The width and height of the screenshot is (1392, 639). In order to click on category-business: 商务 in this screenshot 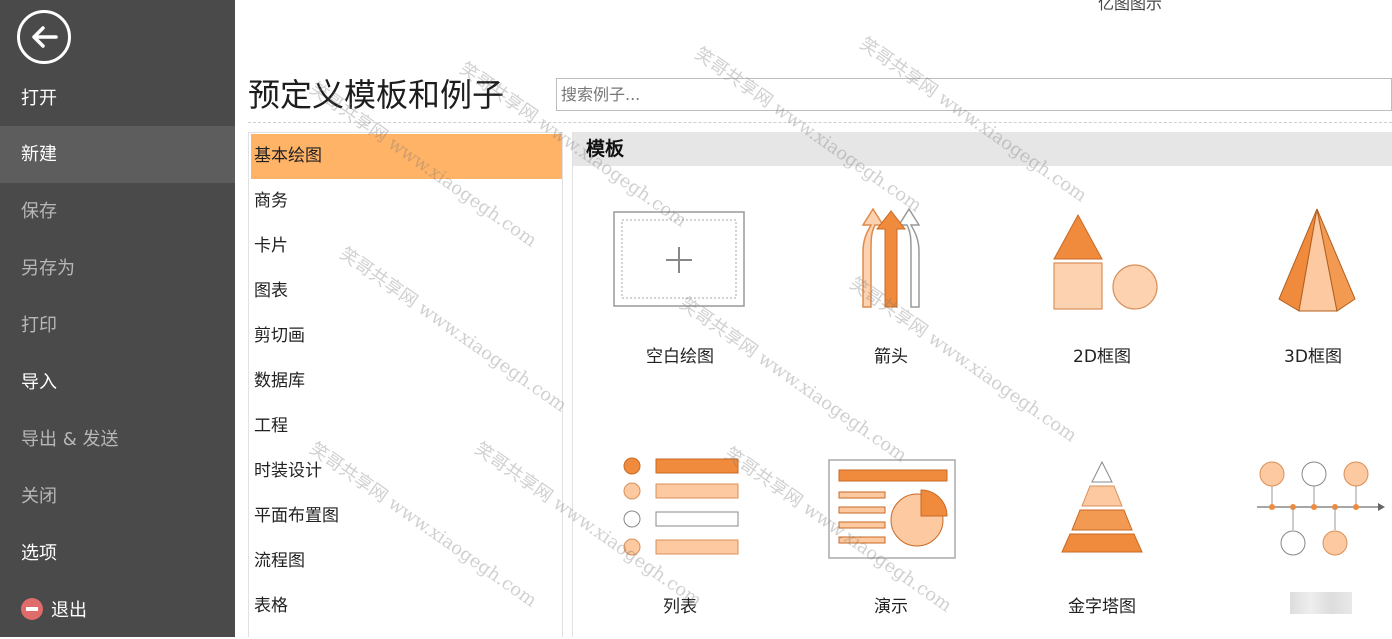, I will do `click(406, 201)`.